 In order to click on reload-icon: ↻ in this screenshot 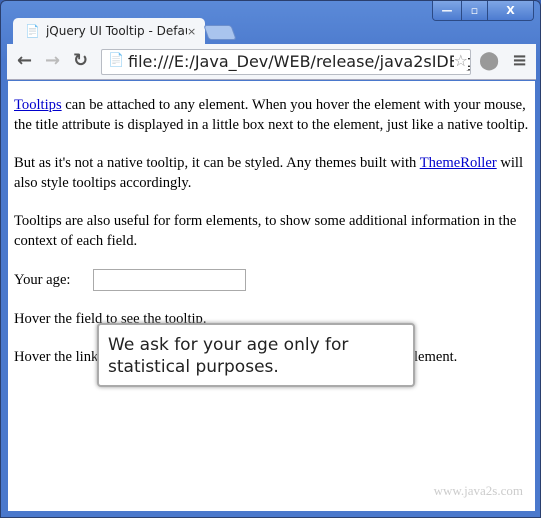, I will do `click(80, 60)`.